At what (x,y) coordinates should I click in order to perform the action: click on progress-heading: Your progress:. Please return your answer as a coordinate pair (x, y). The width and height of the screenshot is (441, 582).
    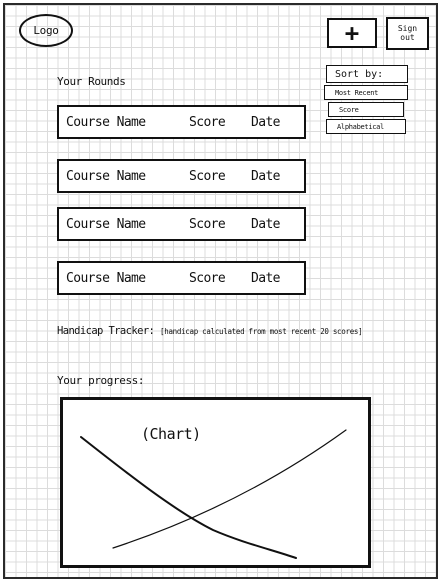
    Looking at the image, I should click on (101, 380).